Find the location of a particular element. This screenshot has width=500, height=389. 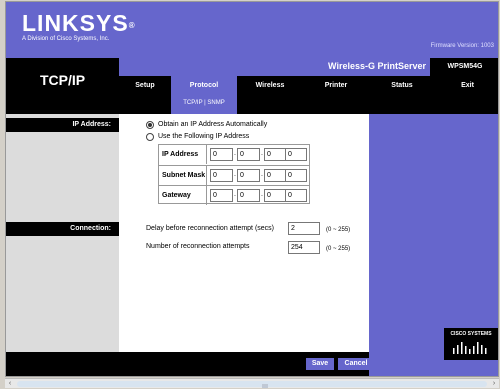

gateway-octet-1: 0 is located at coordinates (221, 195).